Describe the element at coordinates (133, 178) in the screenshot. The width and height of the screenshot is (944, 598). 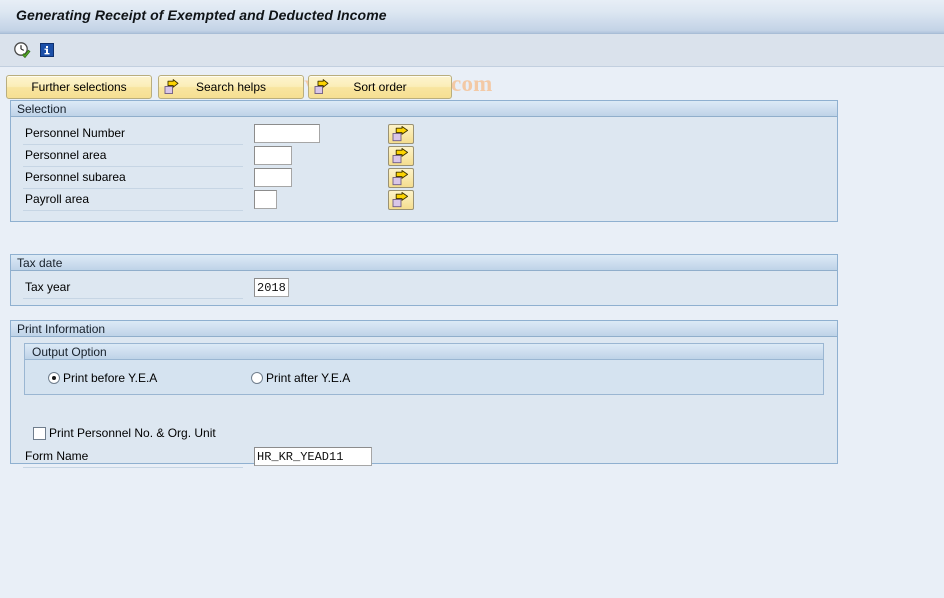
I see `field-row-personnel-subarea: Personnel subarea` at that location.